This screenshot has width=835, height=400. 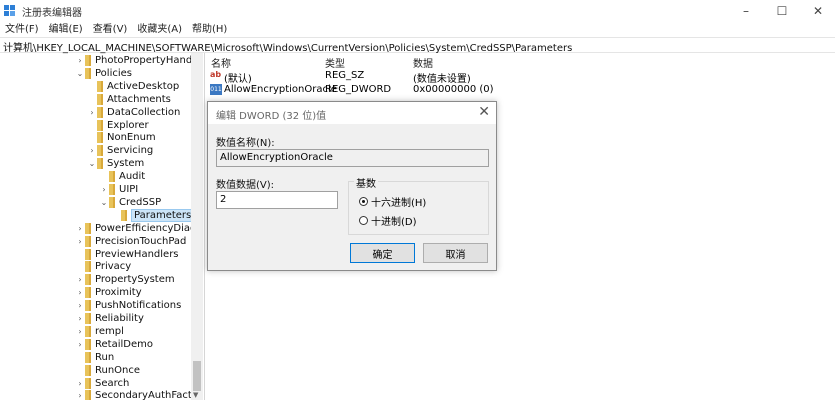 I want to click on tree-item: Run, so click(x=94, y=357).